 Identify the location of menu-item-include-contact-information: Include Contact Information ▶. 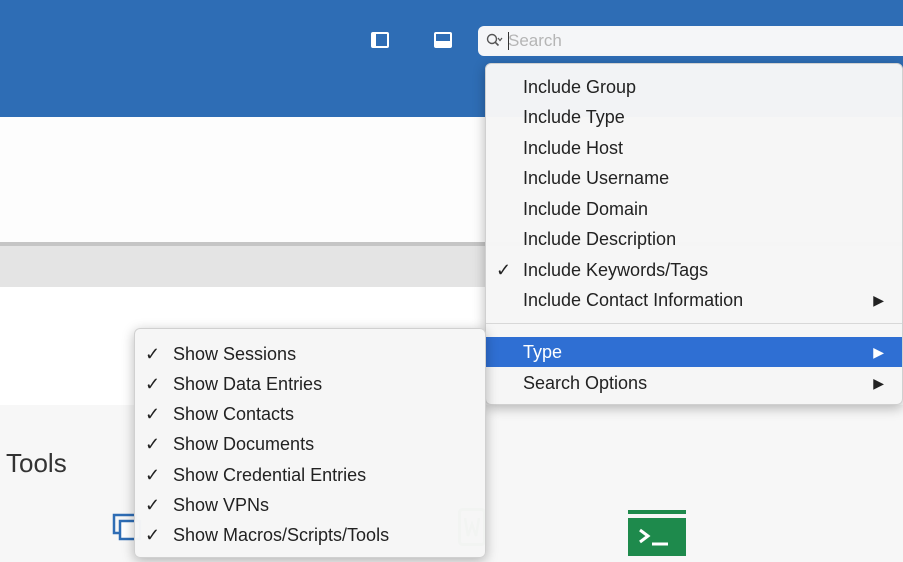
(694, 300).